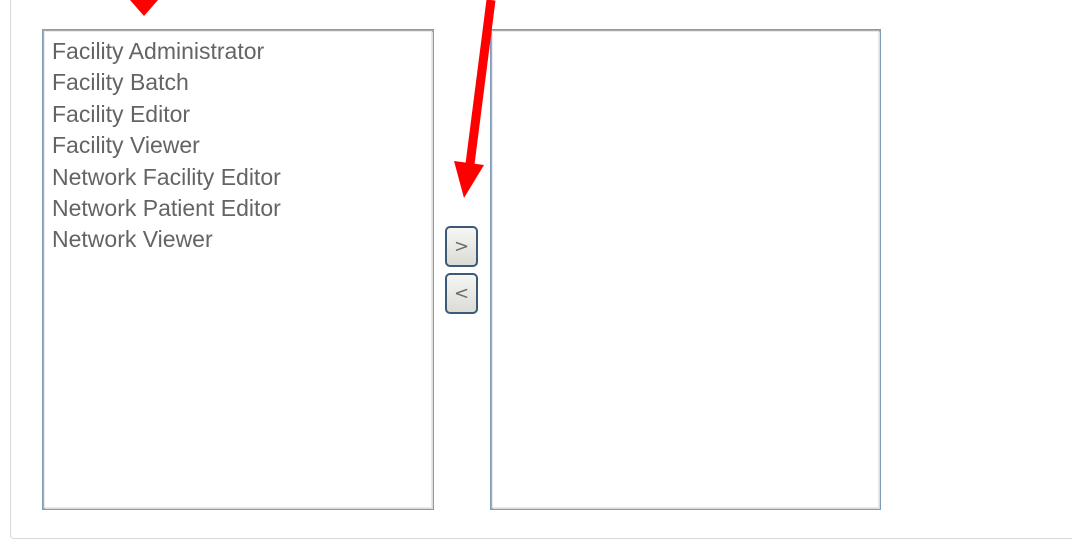  What do you see at coordinates (238, 208) in the screenshot?
I see `list-item: Network Patient Editor` at bounding box center [238, 208].